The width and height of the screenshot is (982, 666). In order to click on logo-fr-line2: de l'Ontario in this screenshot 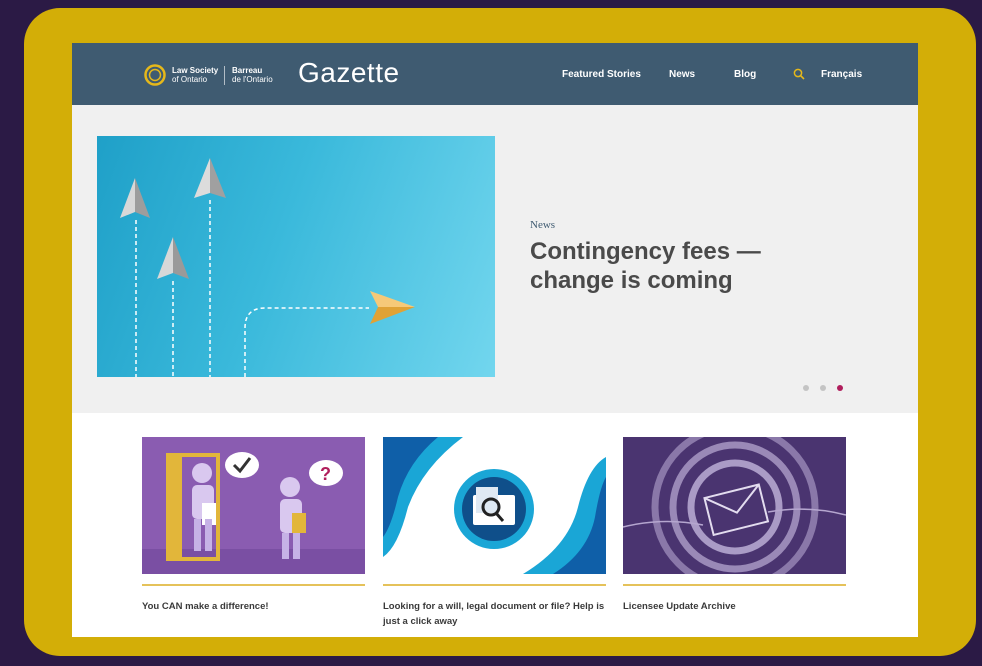, I will do `click(252, 79)`.